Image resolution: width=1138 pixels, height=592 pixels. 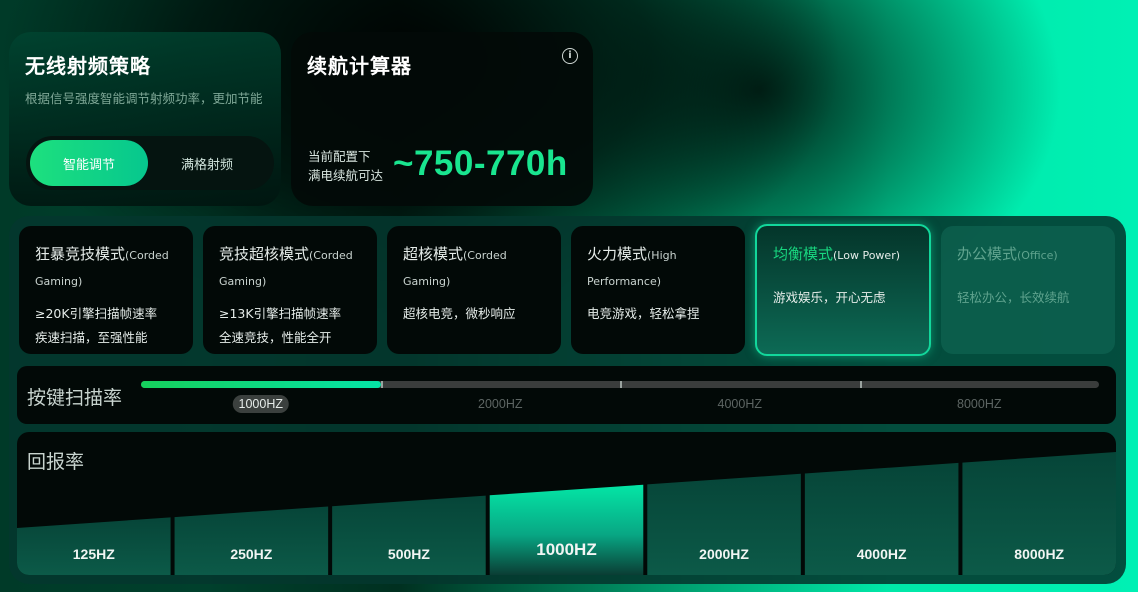 I want to click on rf-strategy-description: 根据信号强度智能调节射频功率，更加节能, so click(x=144, y=98).